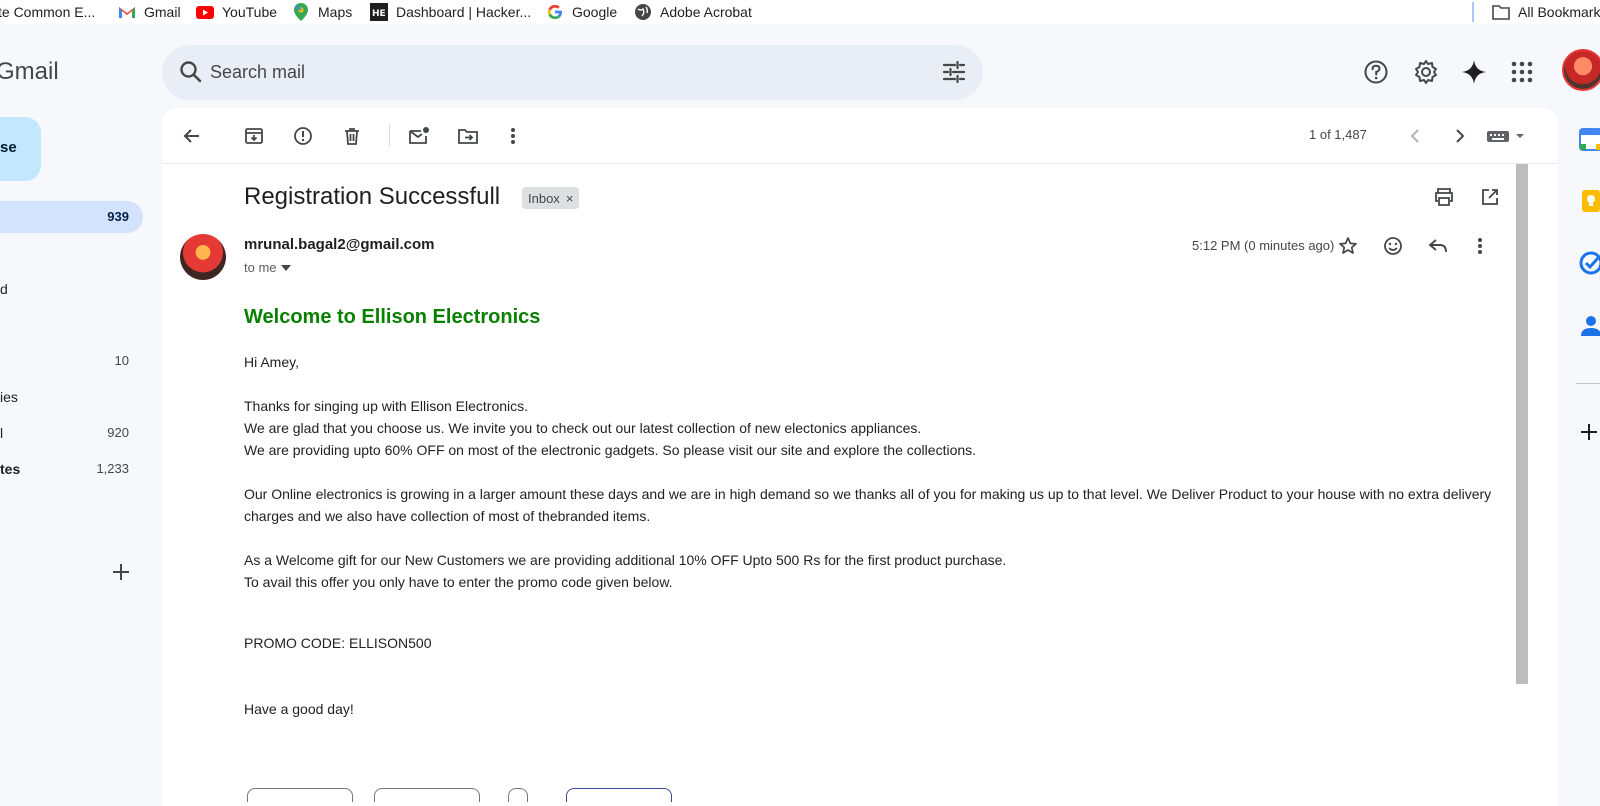 The height and width of the screenshot is (806, 1600). I want to click on inbox-label-chip: Inbox ×, so click(551, 198).